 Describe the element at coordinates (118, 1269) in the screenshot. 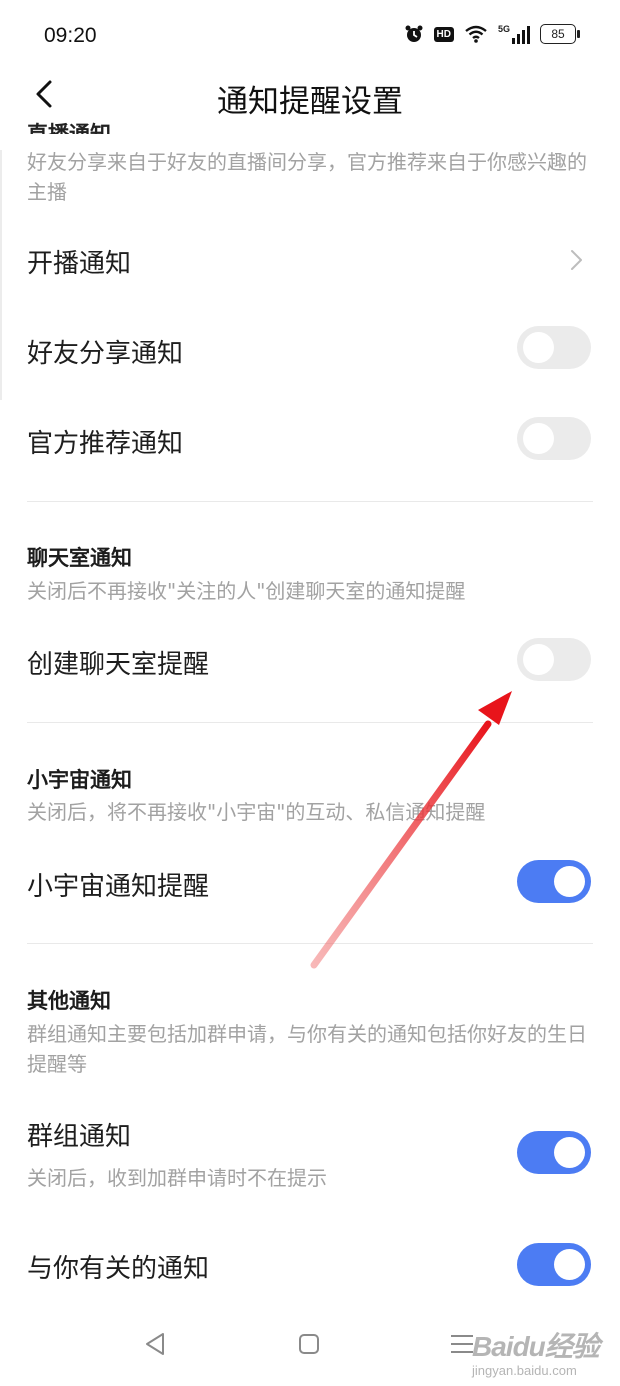

I see `related-notification-label: 与你有关的通知` at that location.